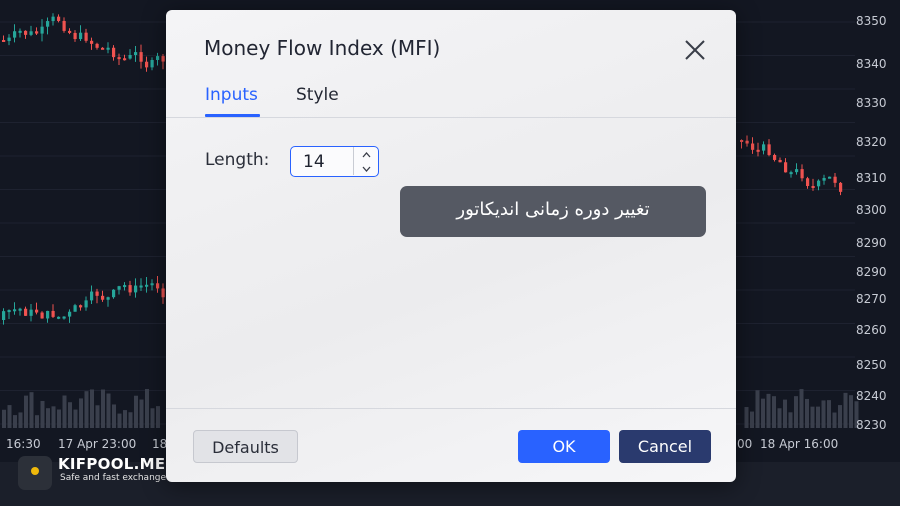 This screenshot has width=900, height=506. I want to click on defaults-button: Defaults, so click(245, 446).